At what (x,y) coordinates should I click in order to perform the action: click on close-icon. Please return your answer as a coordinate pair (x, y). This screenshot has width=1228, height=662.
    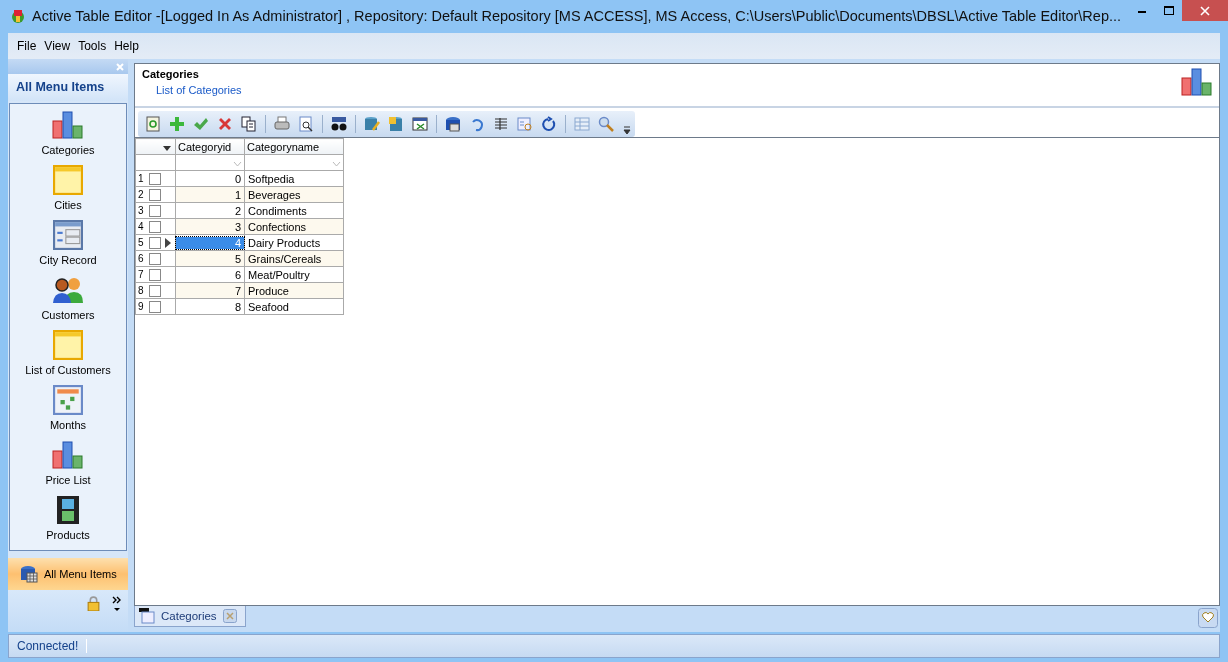
    Looking at the image, I should click on (1205, 10).